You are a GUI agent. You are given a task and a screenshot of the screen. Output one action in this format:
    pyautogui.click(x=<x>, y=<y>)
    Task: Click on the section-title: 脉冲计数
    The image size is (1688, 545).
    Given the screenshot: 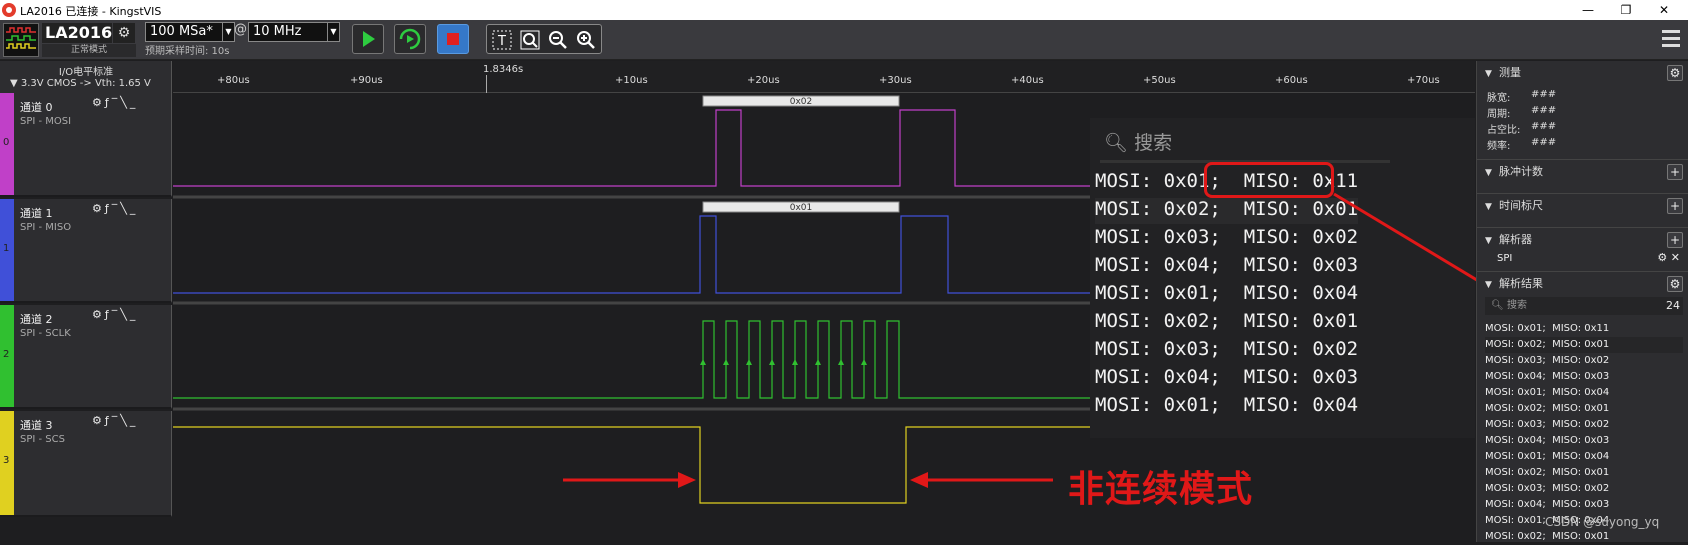 What is the action you would take?
    pyautogui.click(x=1521, y=171)
    